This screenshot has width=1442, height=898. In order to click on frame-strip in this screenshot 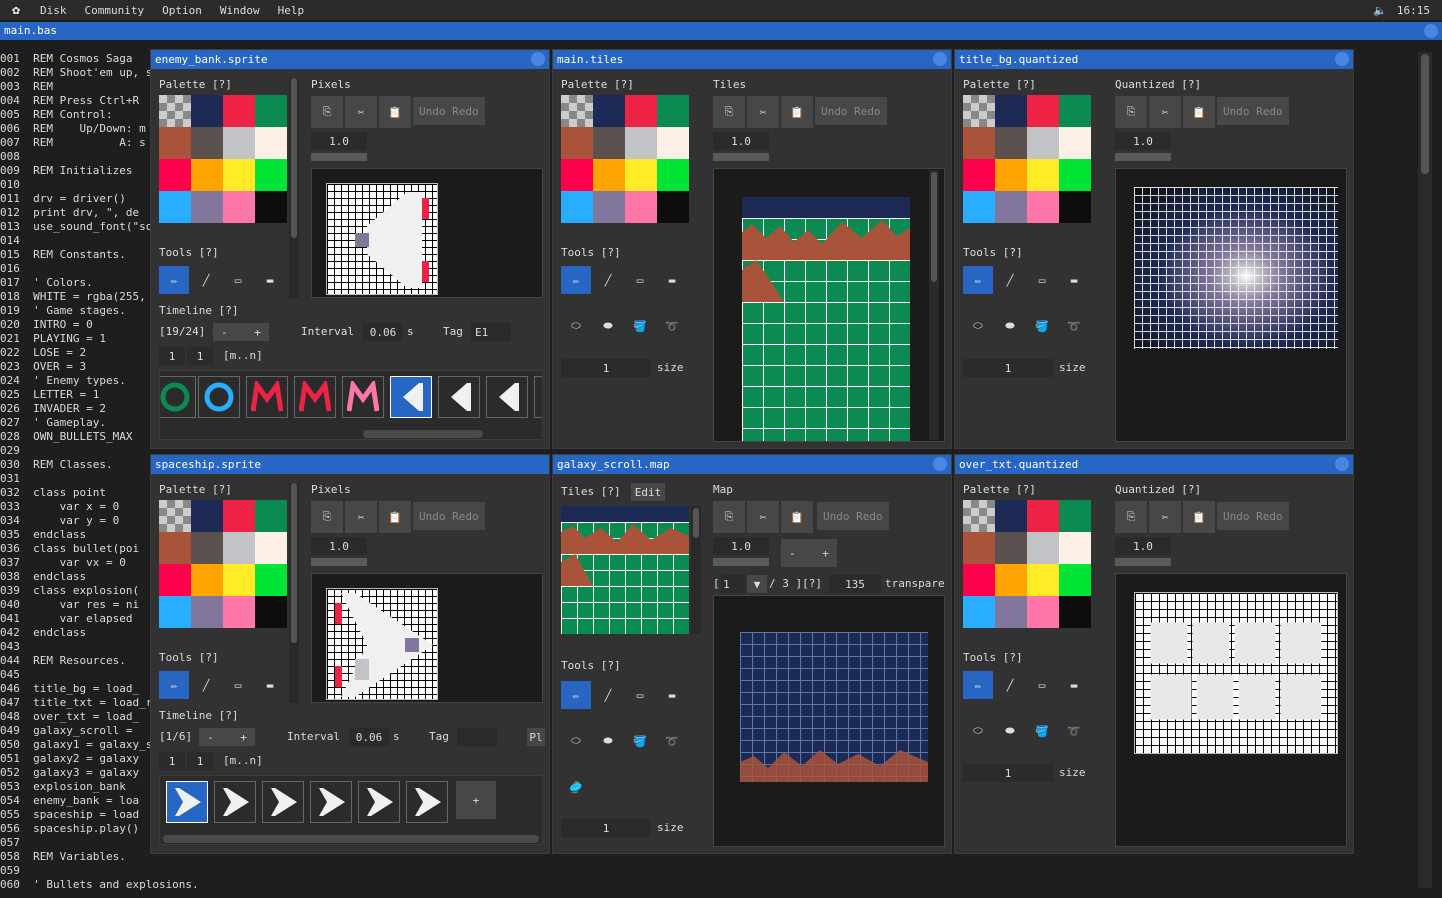, I will do `click(351, 405)`.